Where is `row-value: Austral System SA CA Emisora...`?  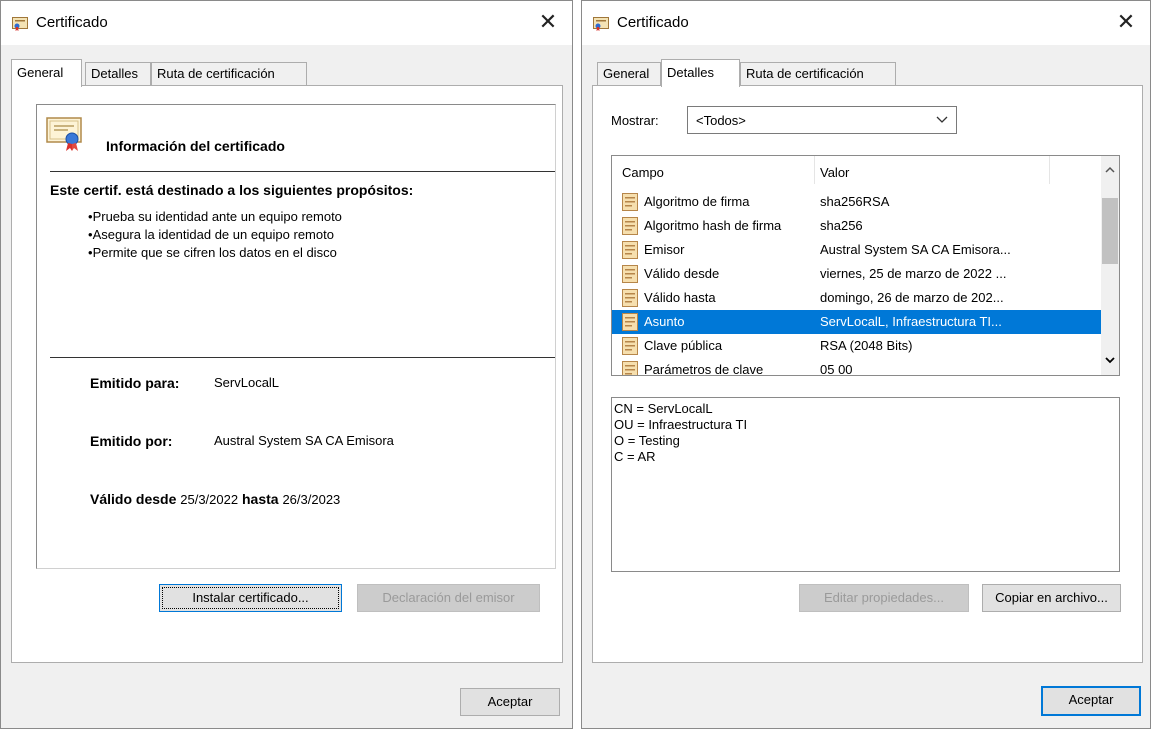 row-value: Austral System SA CA Emisora... is located at coordinates (915, 249).